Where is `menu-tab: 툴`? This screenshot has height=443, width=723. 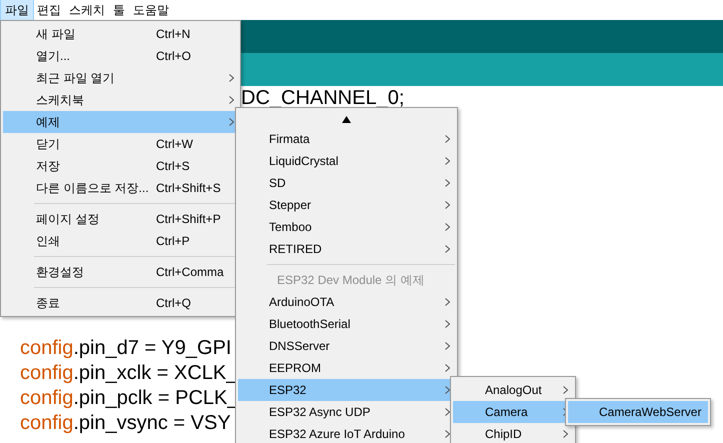
menu-tab: 툴 is located at coordinates (119, 10).